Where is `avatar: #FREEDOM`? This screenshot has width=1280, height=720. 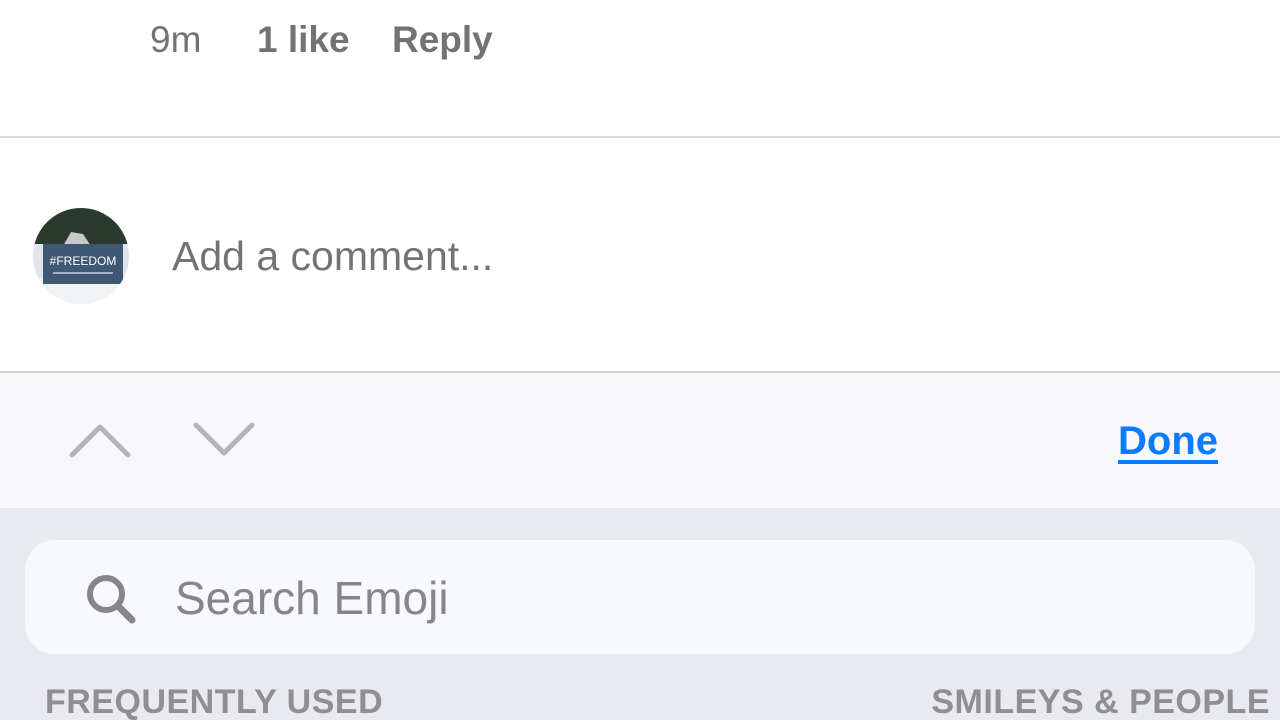 avatar: #FREEDOM is located at coordinates (81, 256).